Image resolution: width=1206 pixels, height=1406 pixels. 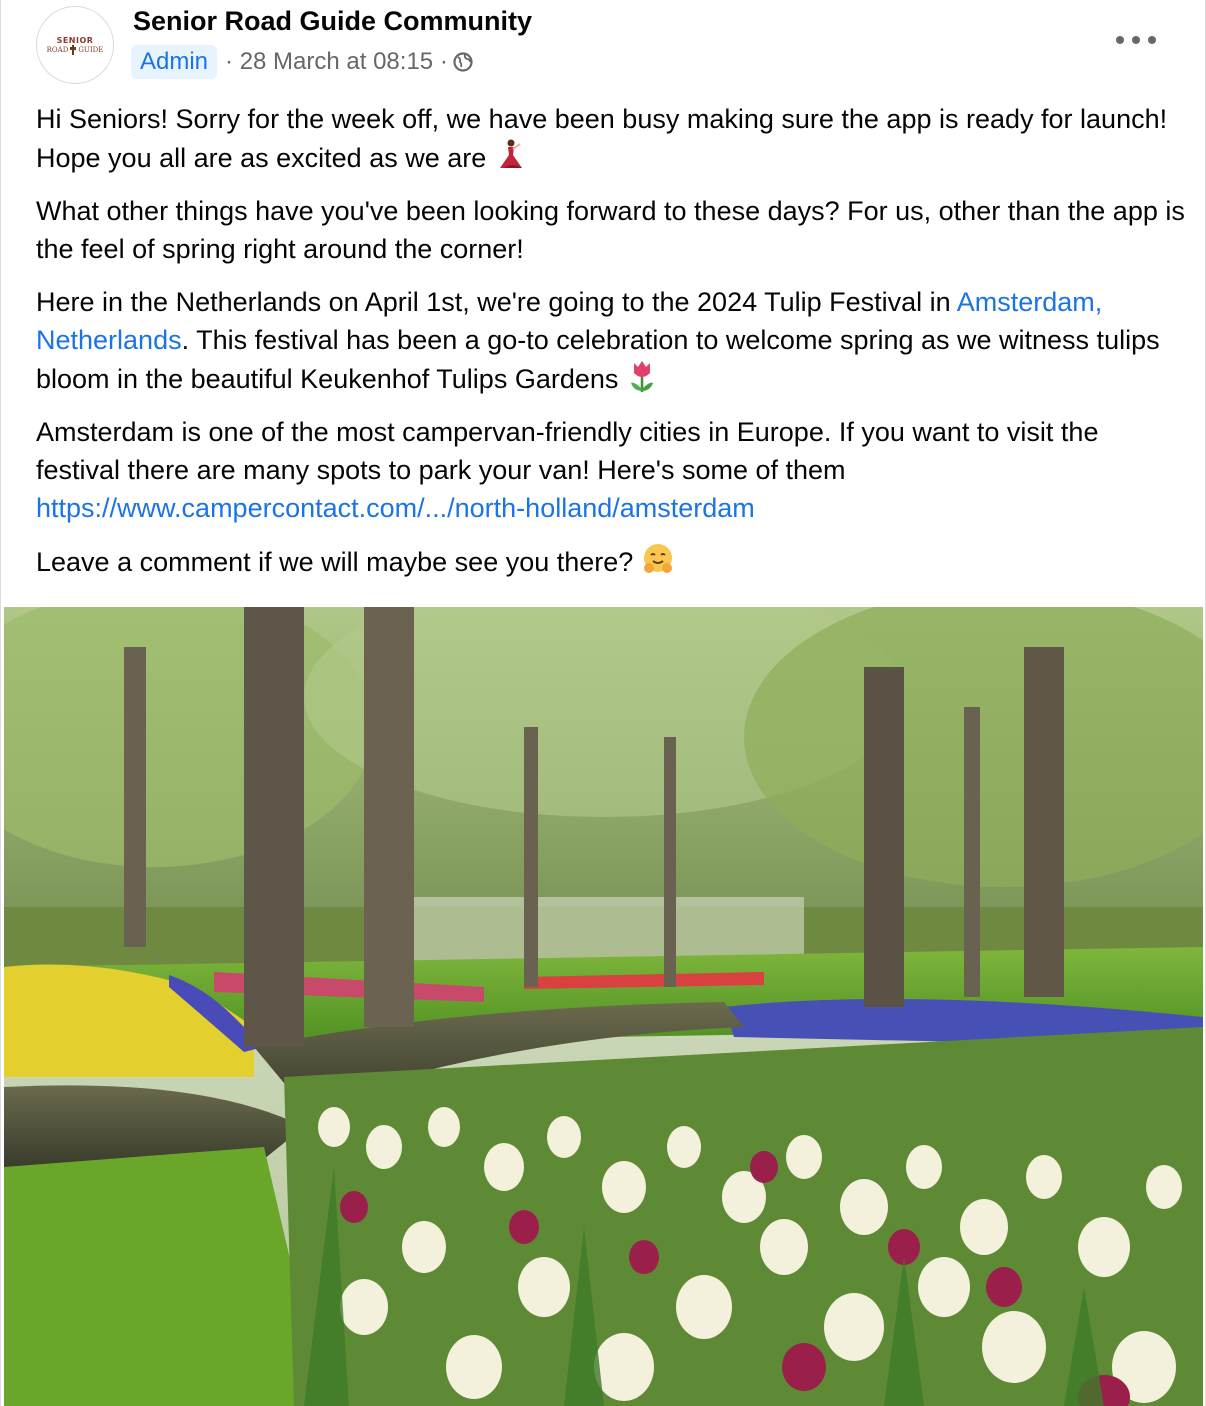 What do you see at coordinates (641, 376) in the screenshot?
I see `tulip-emoji-icon` at bounding box center [641, 376].